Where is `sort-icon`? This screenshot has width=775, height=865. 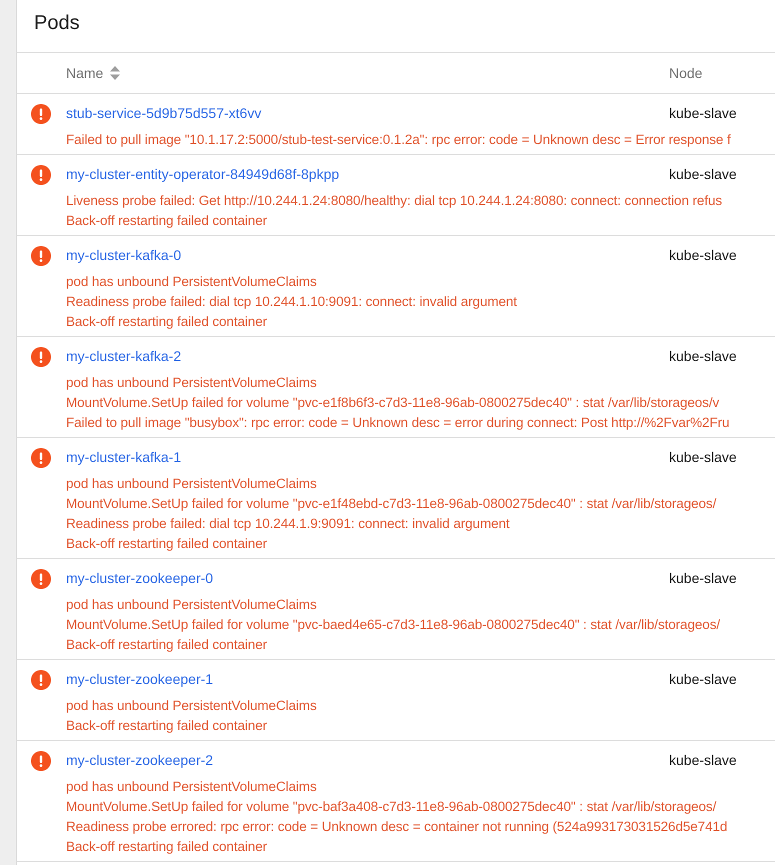
sort-icon is located at coordinates (115, 73).